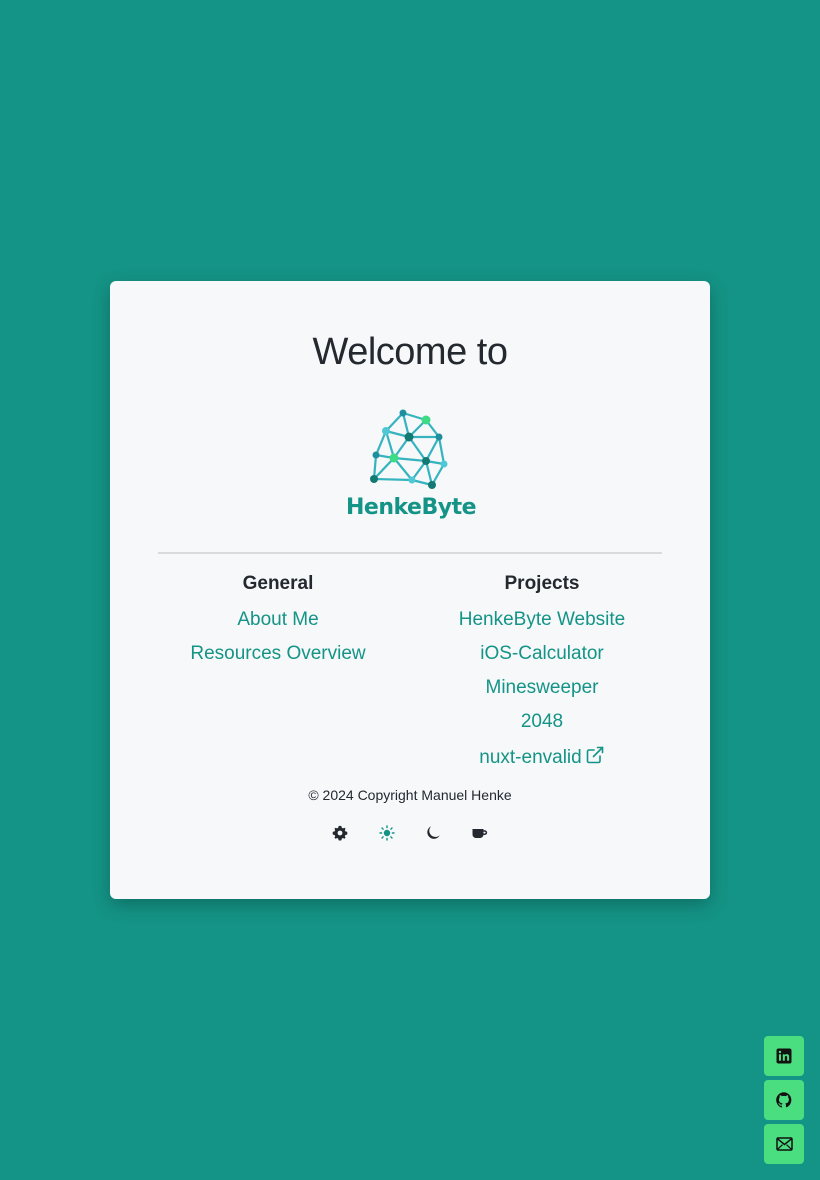 The image size is (820, 1180). I want to click on theme-light-button, so click(387, 833).